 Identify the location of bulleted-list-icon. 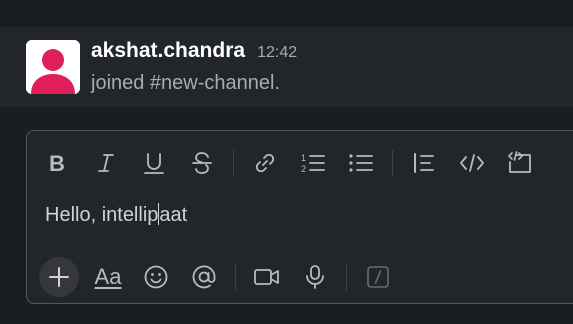
(361, 163).